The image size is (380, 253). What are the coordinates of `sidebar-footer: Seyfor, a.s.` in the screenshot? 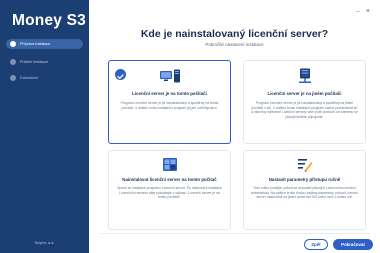 It's located at (44, 242).